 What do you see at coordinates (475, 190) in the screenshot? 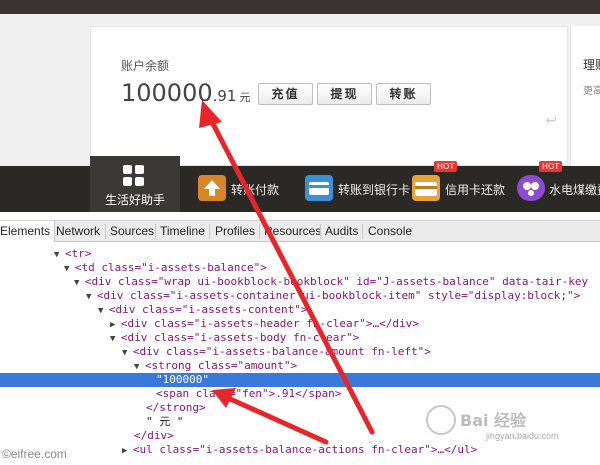
I see `service-label: 信用卡还款` at bounding box center [475, 190].